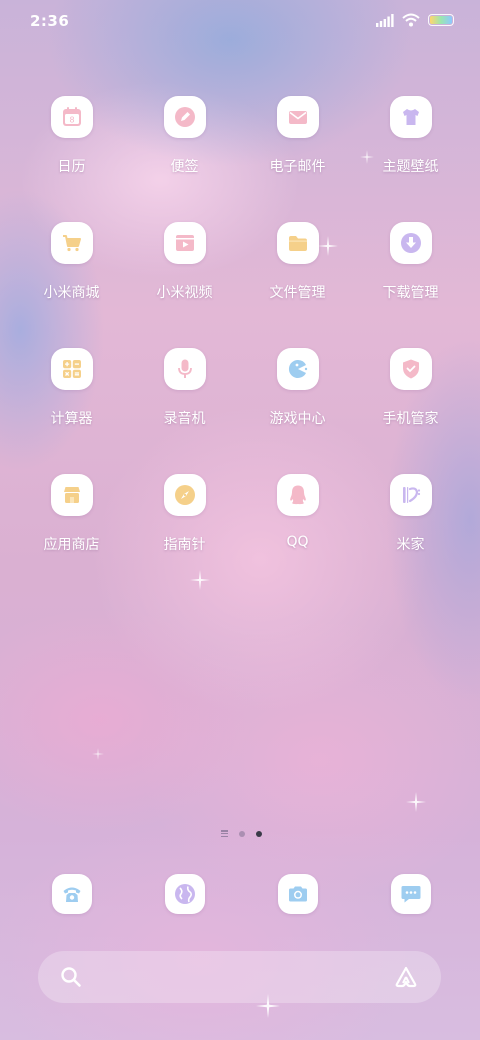 The height and width of the screenshot is (1040, 480). What do you see at coordinates (410, 495) in the screenshot?
I see `mijia-icon` at bounding box center [410, 495].